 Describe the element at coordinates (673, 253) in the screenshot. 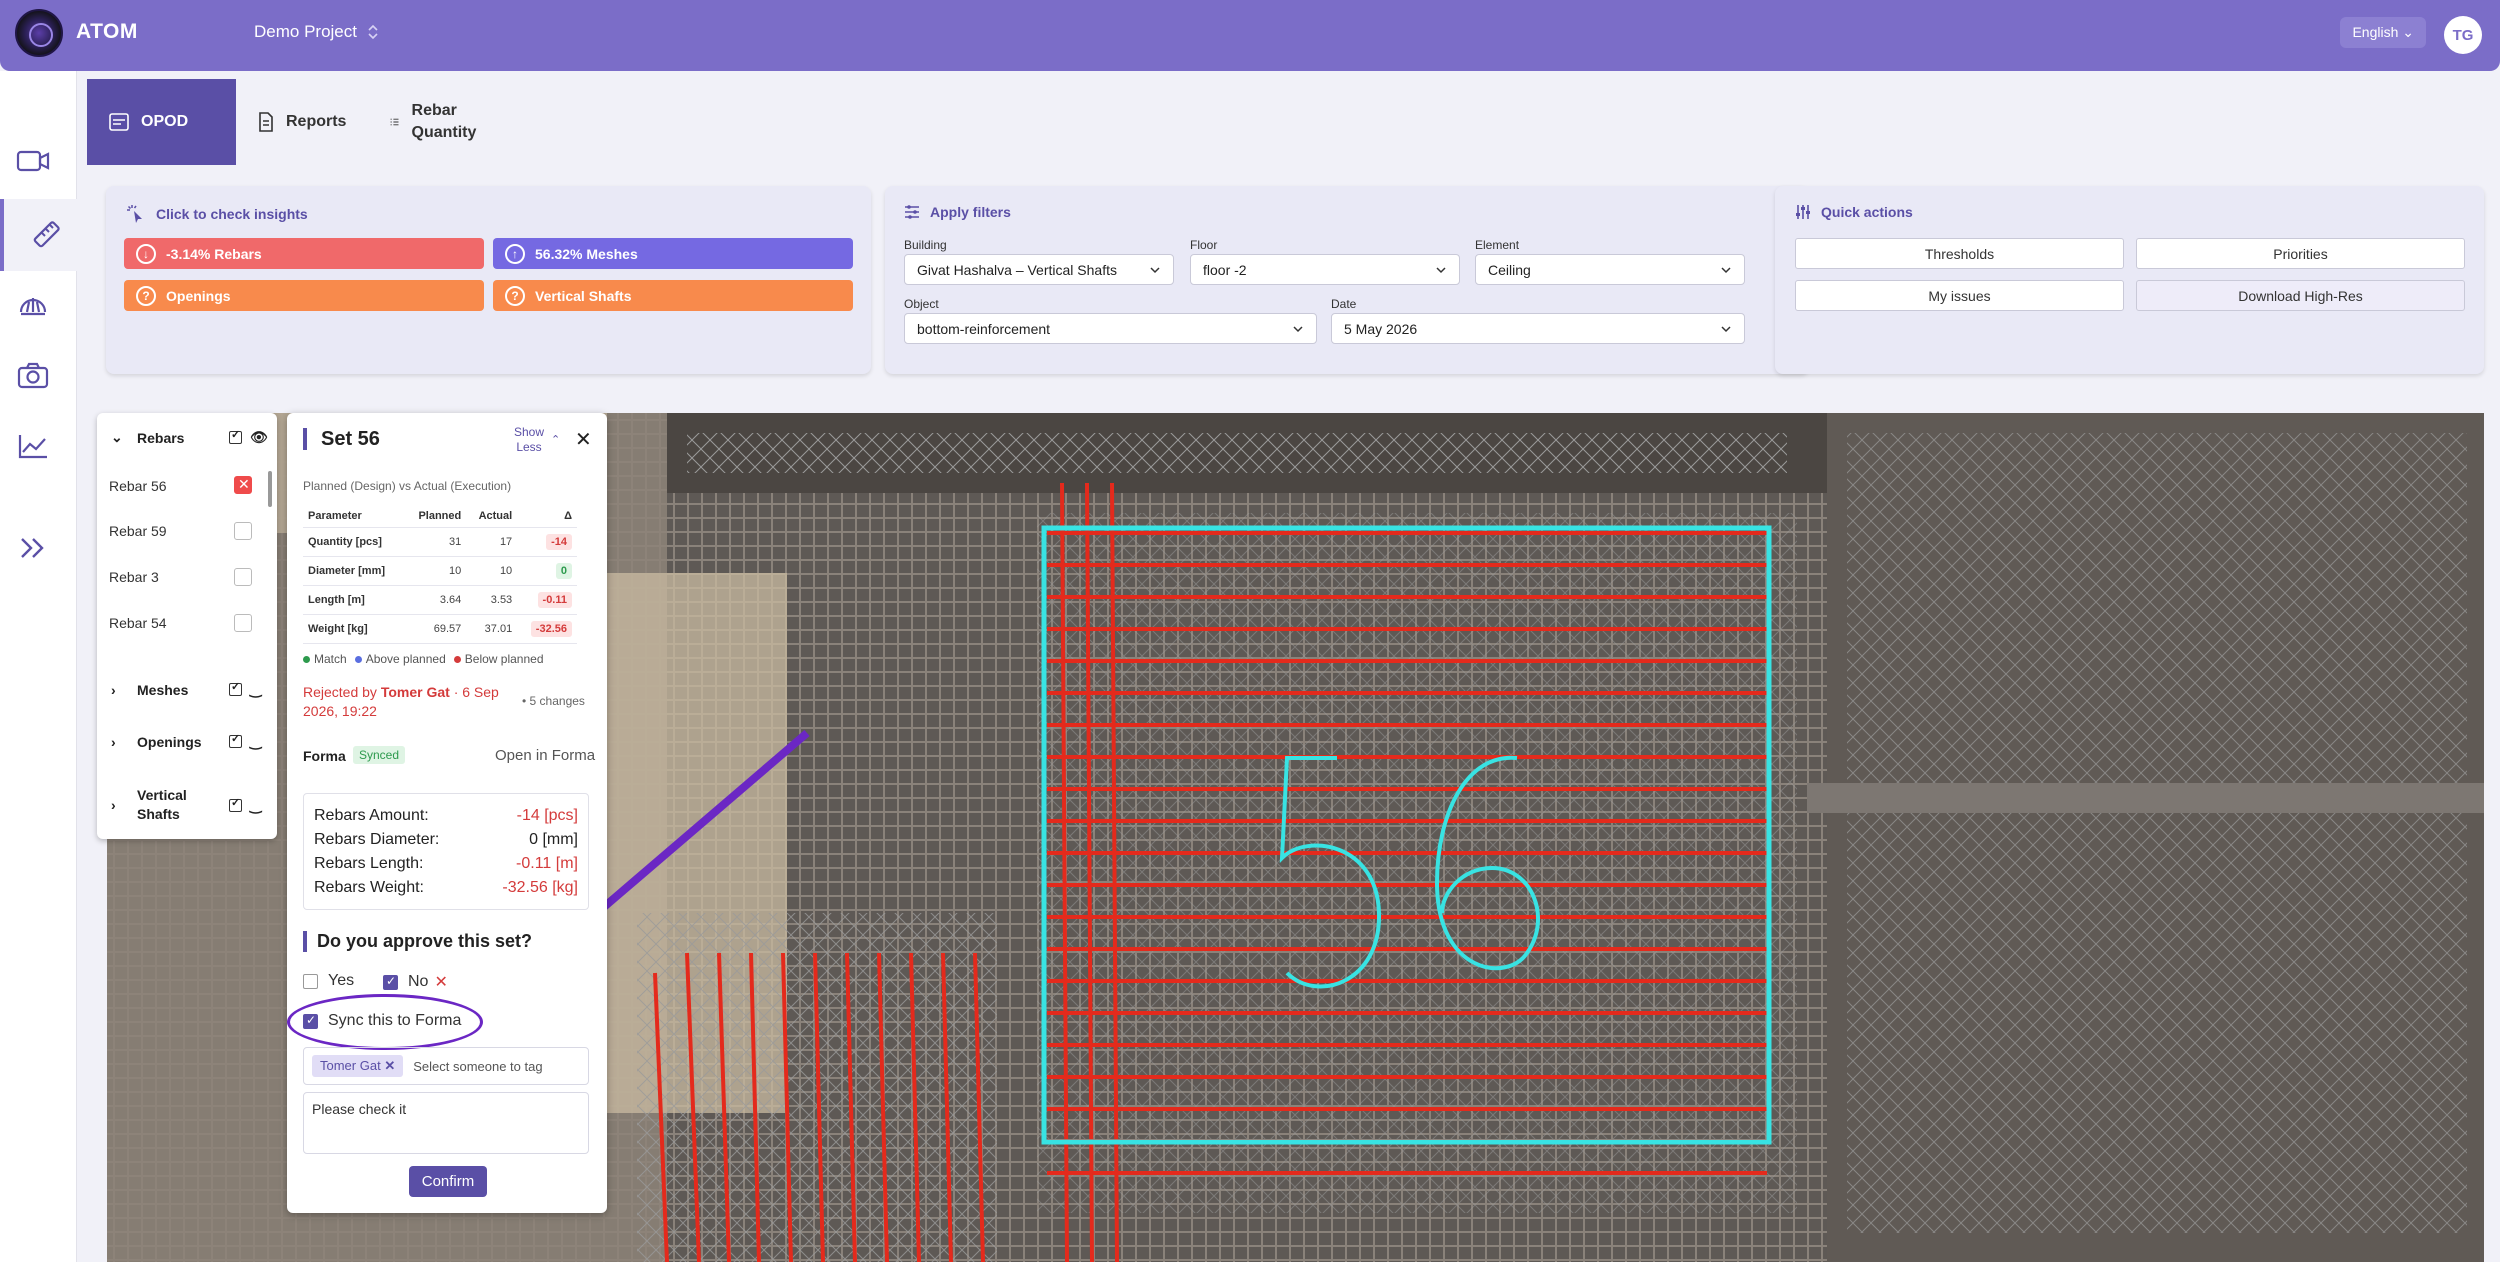

I see `insight-meshes: ↑ 56.32% Meshes` at that location.